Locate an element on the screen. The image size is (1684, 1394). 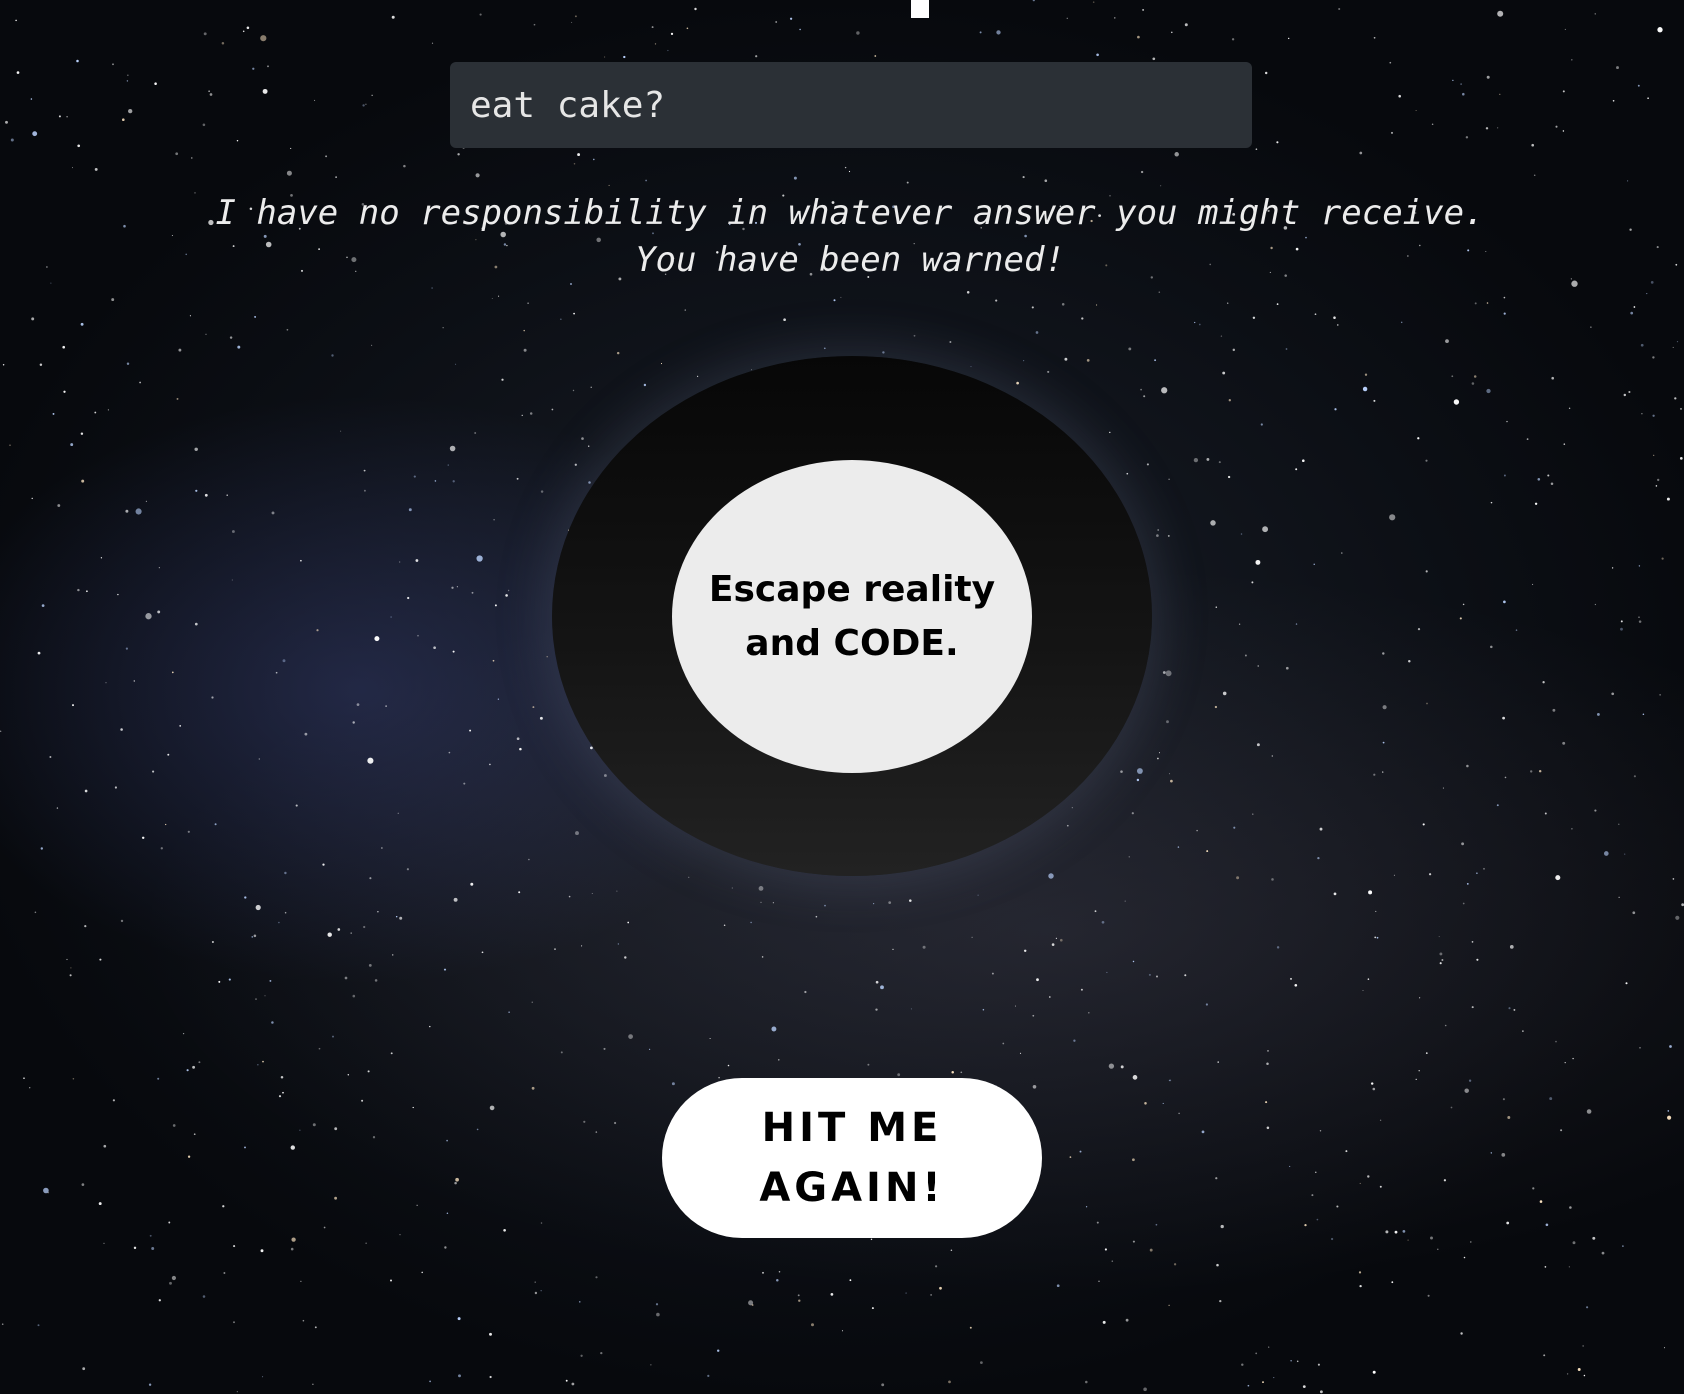
disclaimer-line-2: You have been warned! is located at coordinates (850, 260).